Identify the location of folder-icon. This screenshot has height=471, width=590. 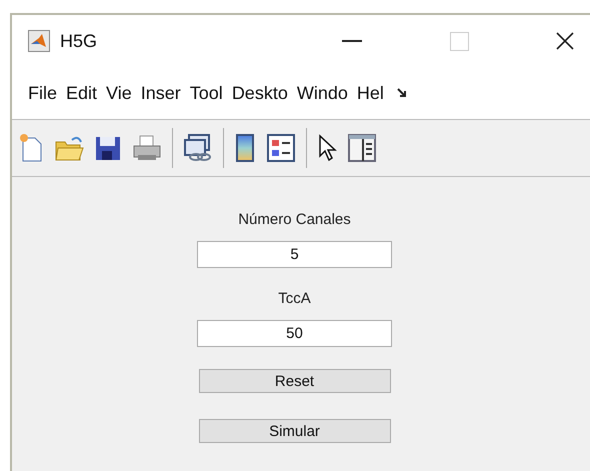
(69, 148).